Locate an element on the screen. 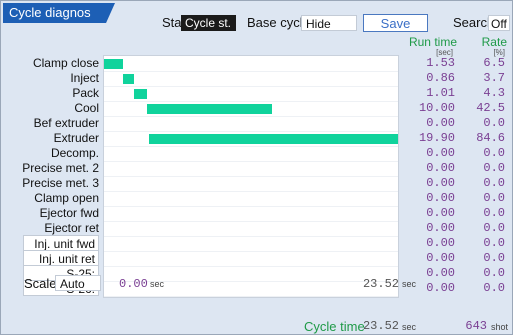  rate-value: 84.6 is located at coordinates (490, 138).